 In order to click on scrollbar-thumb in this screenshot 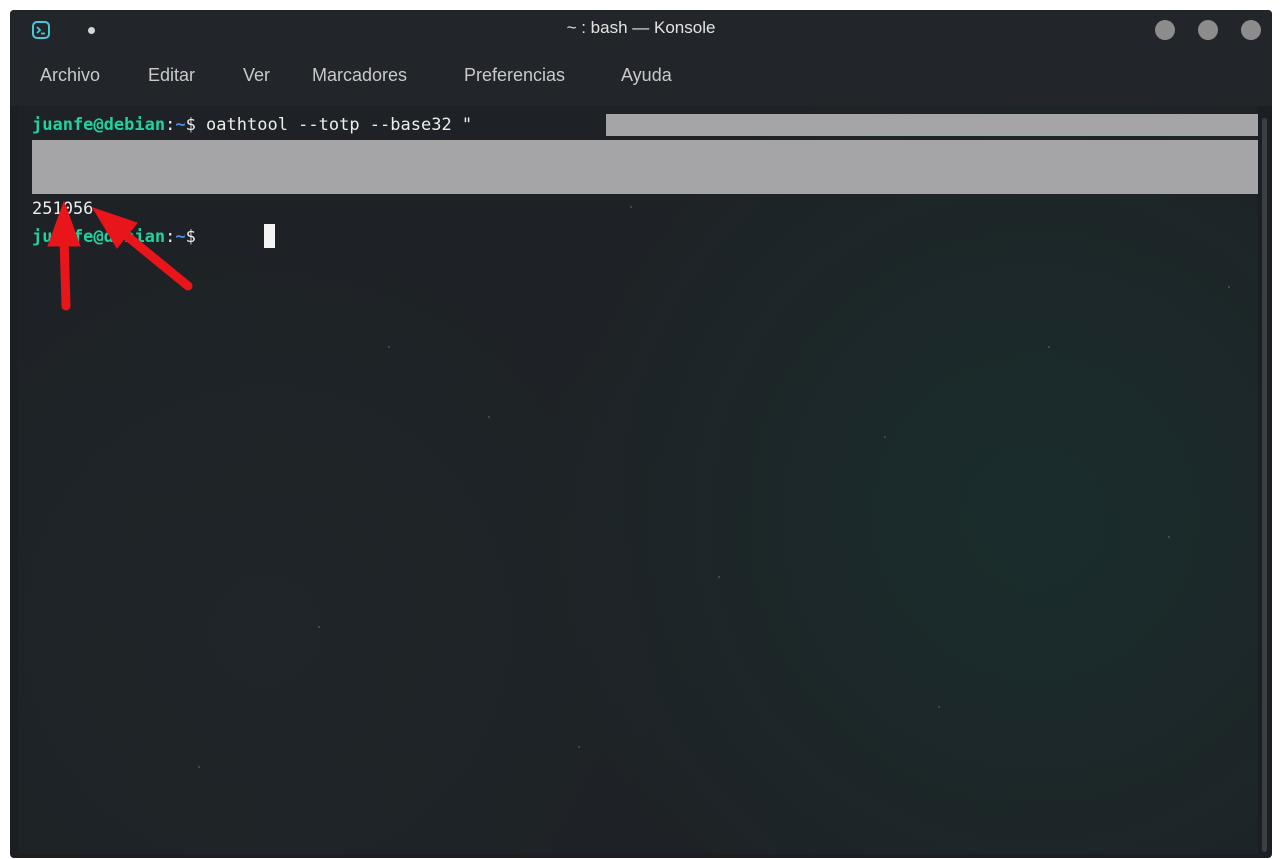, I will do `click(1264, 485)`.